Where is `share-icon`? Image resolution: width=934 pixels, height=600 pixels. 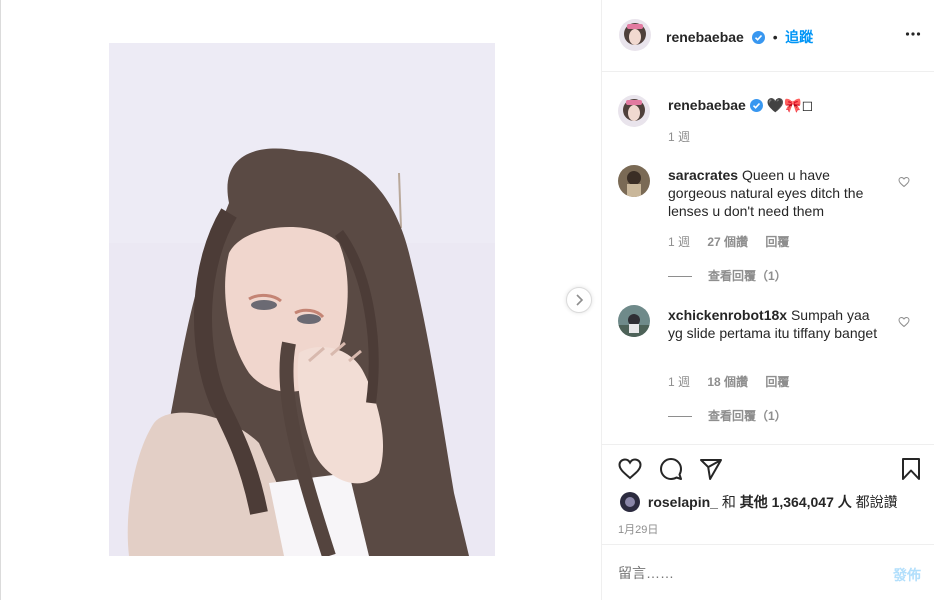 share-icon is located at coordinates (711, 469).